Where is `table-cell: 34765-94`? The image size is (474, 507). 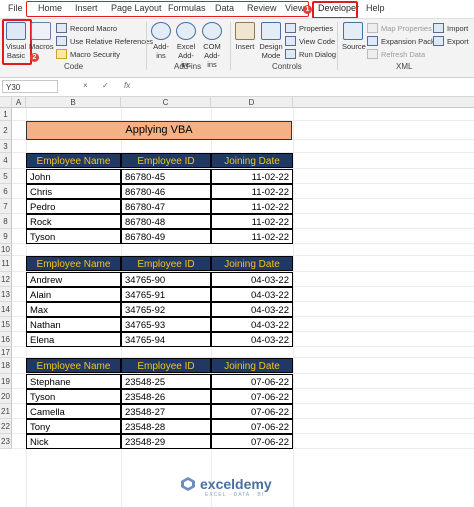 table-cell: 34765-94 is located at coordinates (166, 339).